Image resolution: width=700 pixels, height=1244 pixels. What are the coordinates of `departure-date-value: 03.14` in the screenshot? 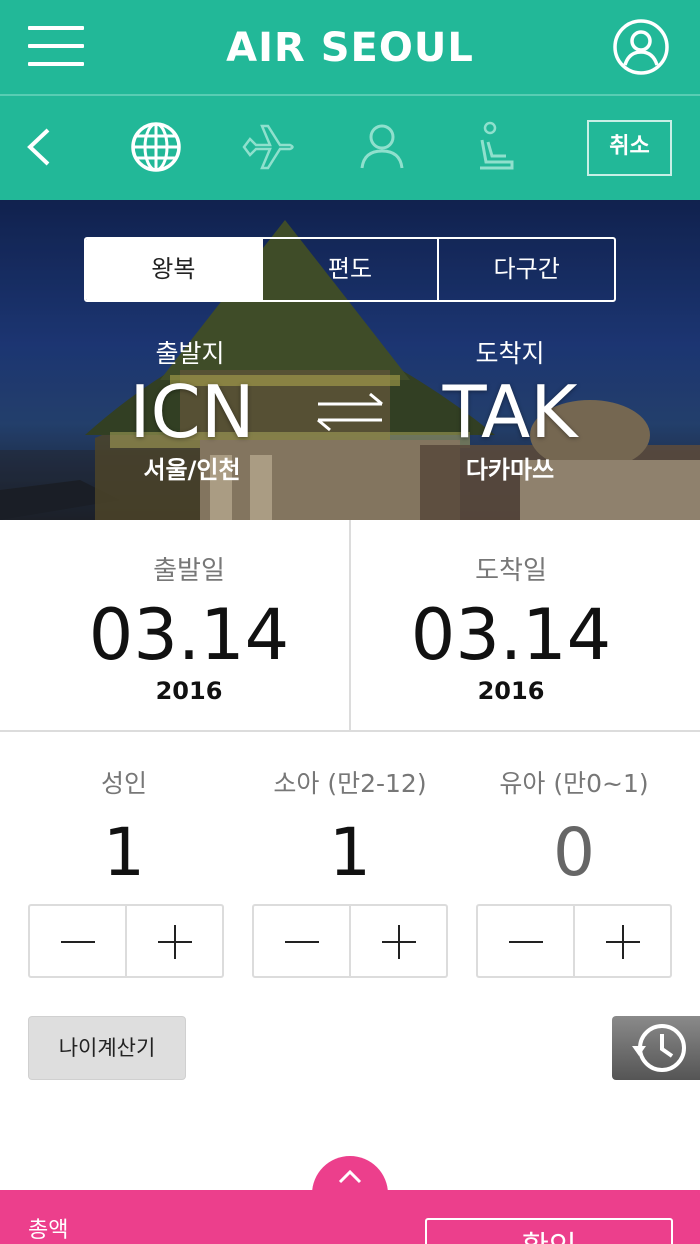 It's located at (189, 635).